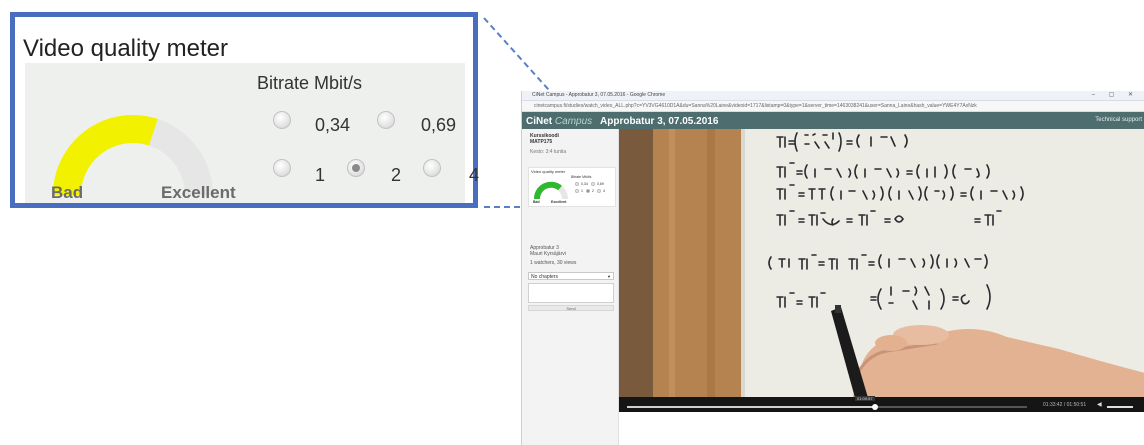 This screenshot has height=445, width=1144. I want to click on chevron-down-icon: ▼, so click(609, 276).